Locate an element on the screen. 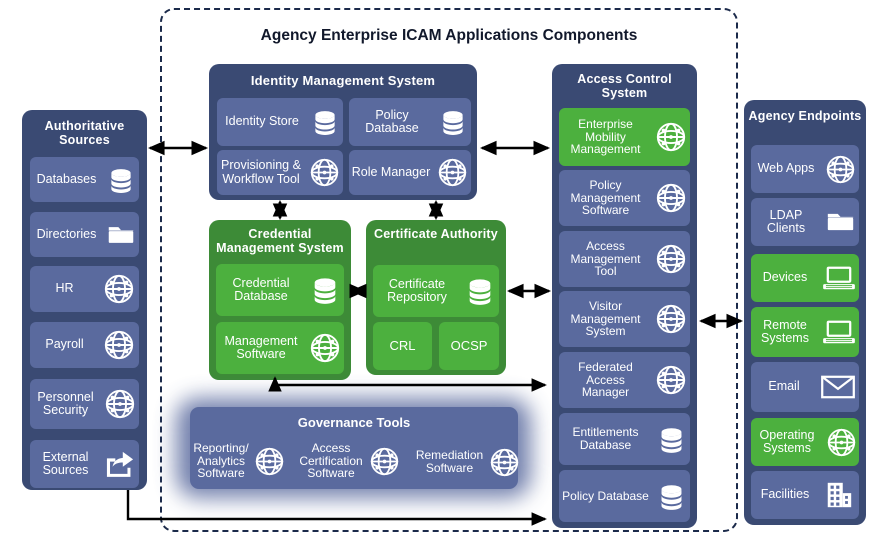 The height and width of the screenshot is (549, 886). chip-entitlements-database: Entitlements Database is located at coordinates (624, 439).